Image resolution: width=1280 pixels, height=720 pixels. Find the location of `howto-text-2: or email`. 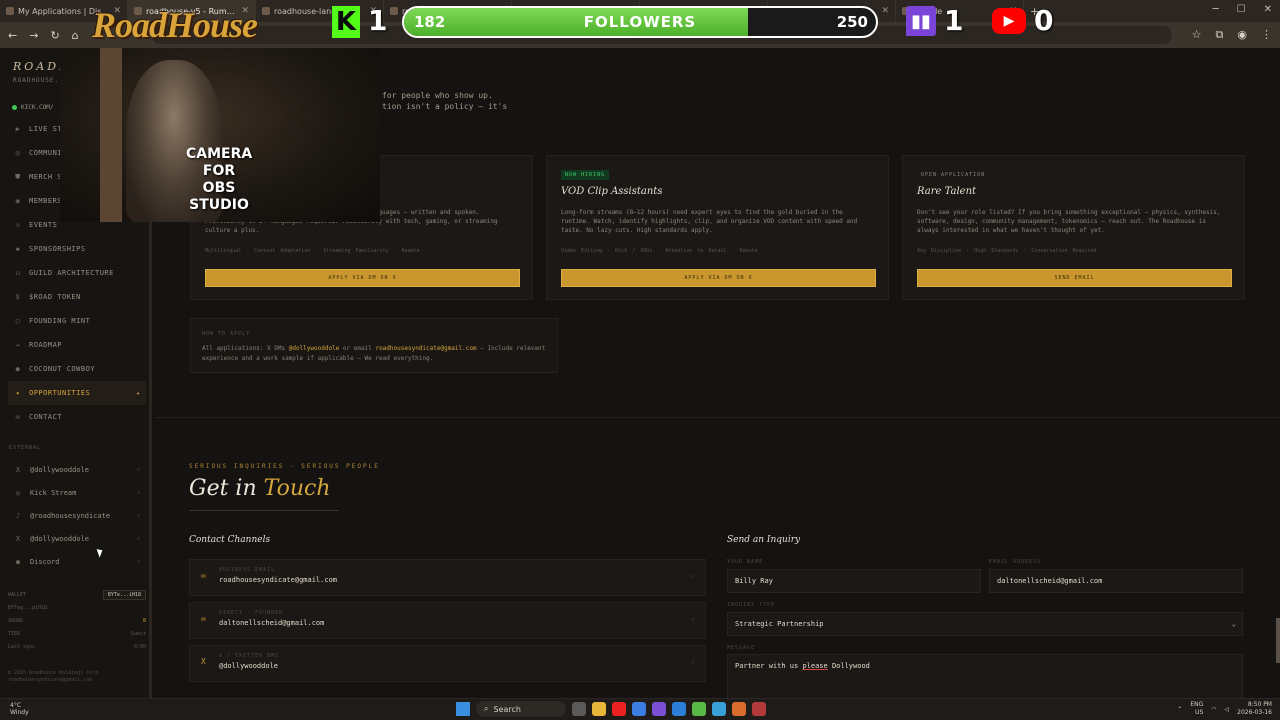

howto-text-2: or email is located at coordinates (357, 348).